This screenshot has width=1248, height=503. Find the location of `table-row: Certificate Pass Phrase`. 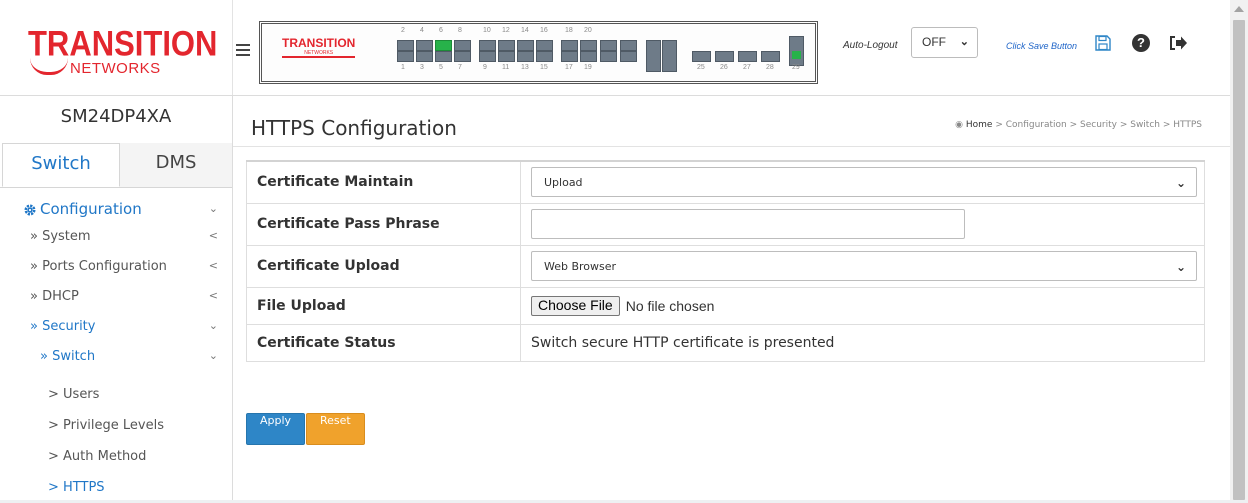

table-row: Certificate Pass Phrase is located at coordinates (725, 224).